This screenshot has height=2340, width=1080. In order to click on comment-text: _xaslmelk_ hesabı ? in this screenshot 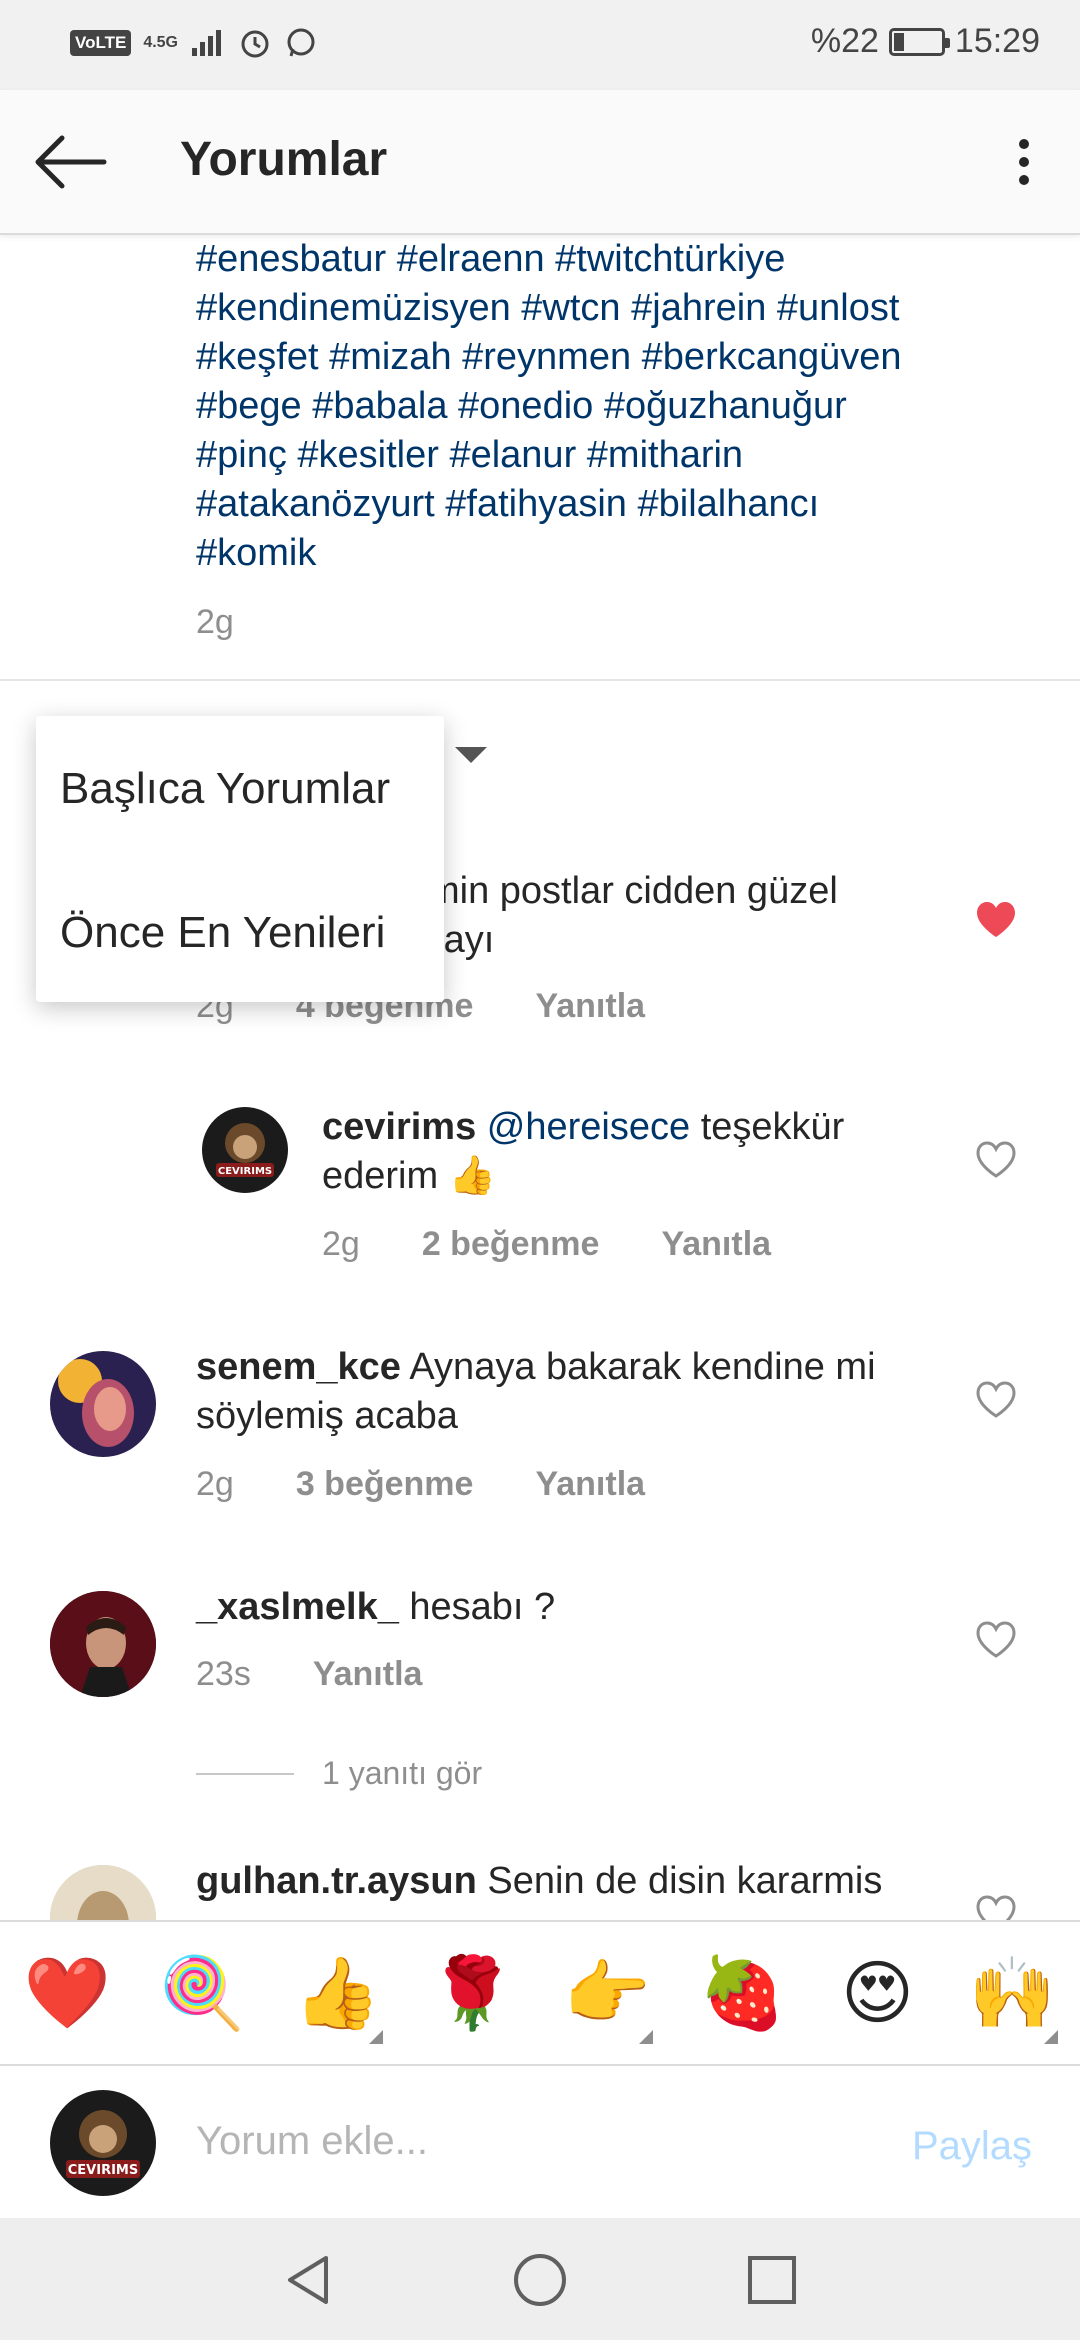, I will do `click(576, 1607)`.